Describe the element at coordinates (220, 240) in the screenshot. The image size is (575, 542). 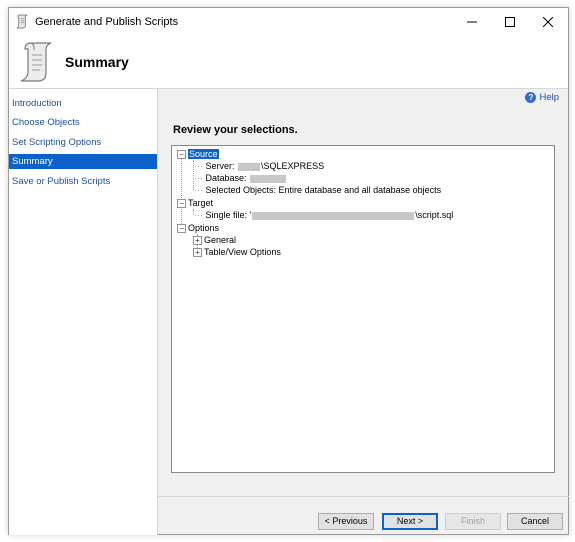
I see `tree-node-general: General` at that location.